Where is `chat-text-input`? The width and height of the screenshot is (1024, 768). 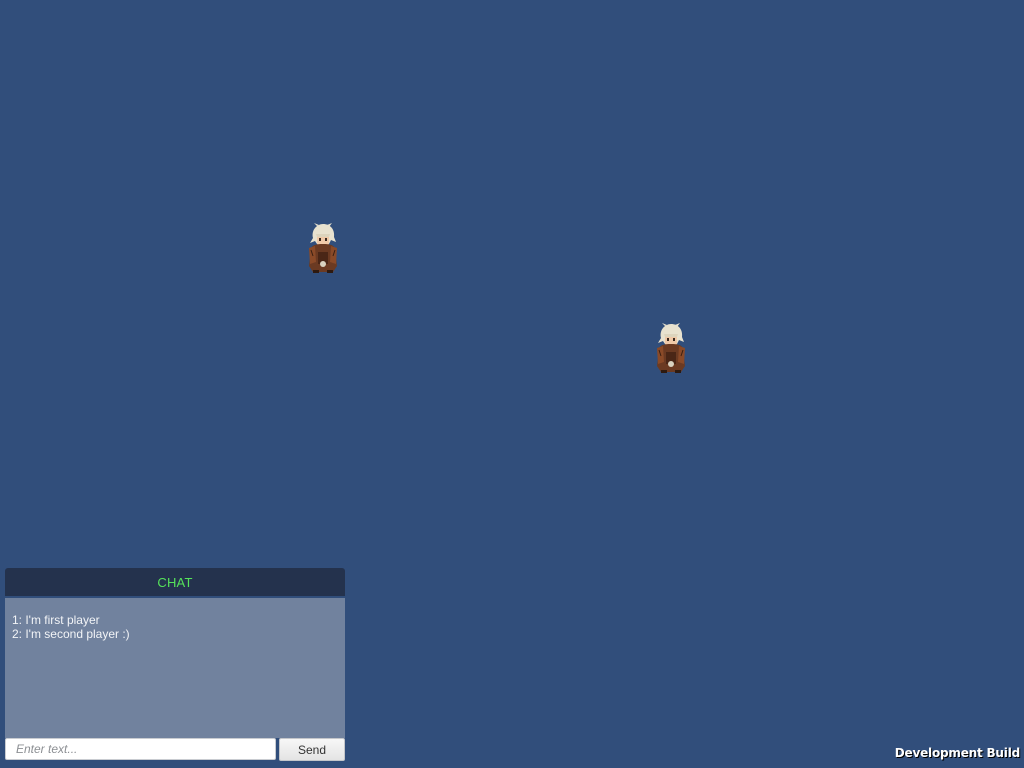 chat-text-input is located at coordinates (140, 749).